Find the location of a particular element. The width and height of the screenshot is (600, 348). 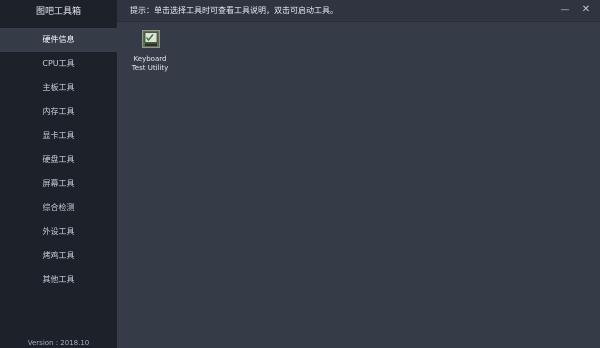

sidebar-item-comprehensive-tests: 综合检测 is located at coordinates (58, 208).